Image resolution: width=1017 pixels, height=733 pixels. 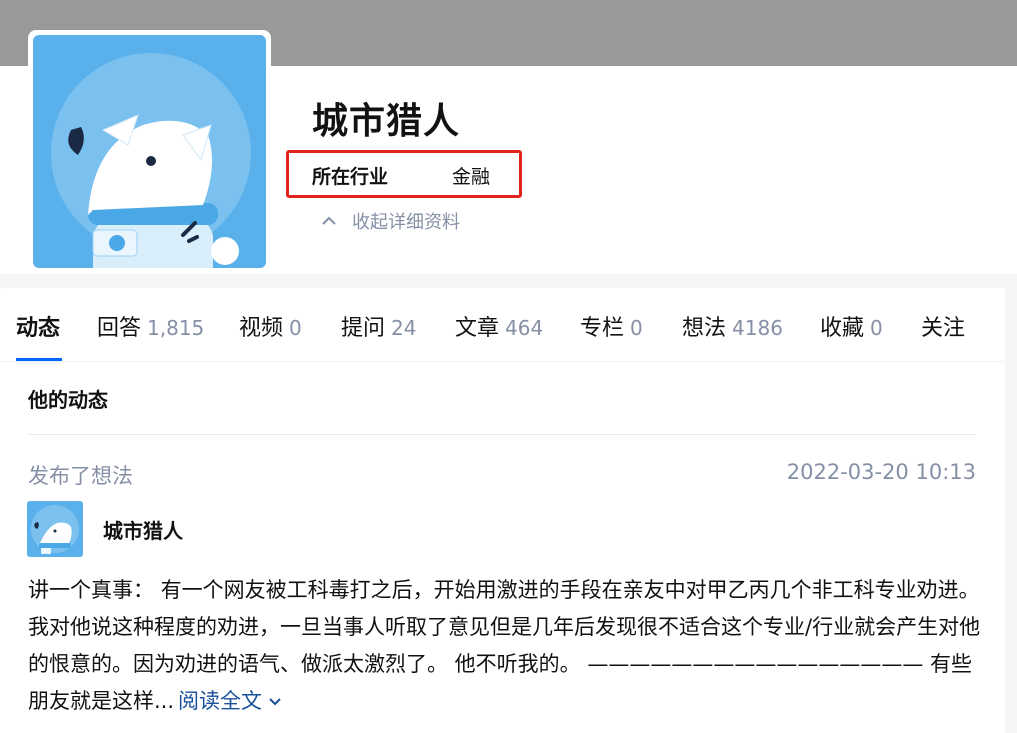 I want to click on read-more-label: 阅读全文, so click(x=220, y=701).